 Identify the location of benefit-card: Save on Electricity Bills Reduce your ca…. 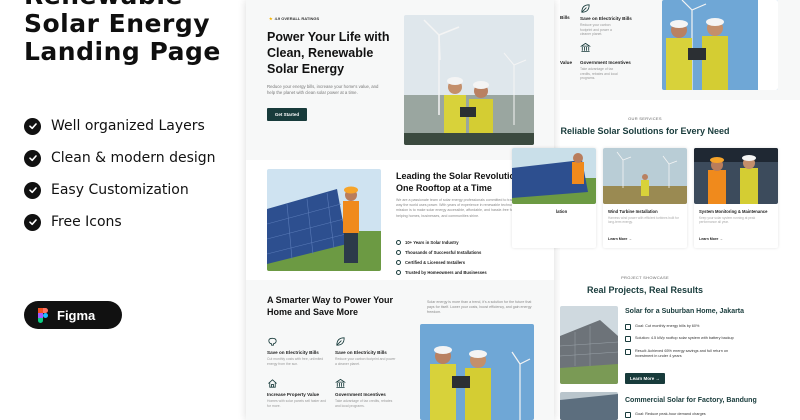
(366, 351).